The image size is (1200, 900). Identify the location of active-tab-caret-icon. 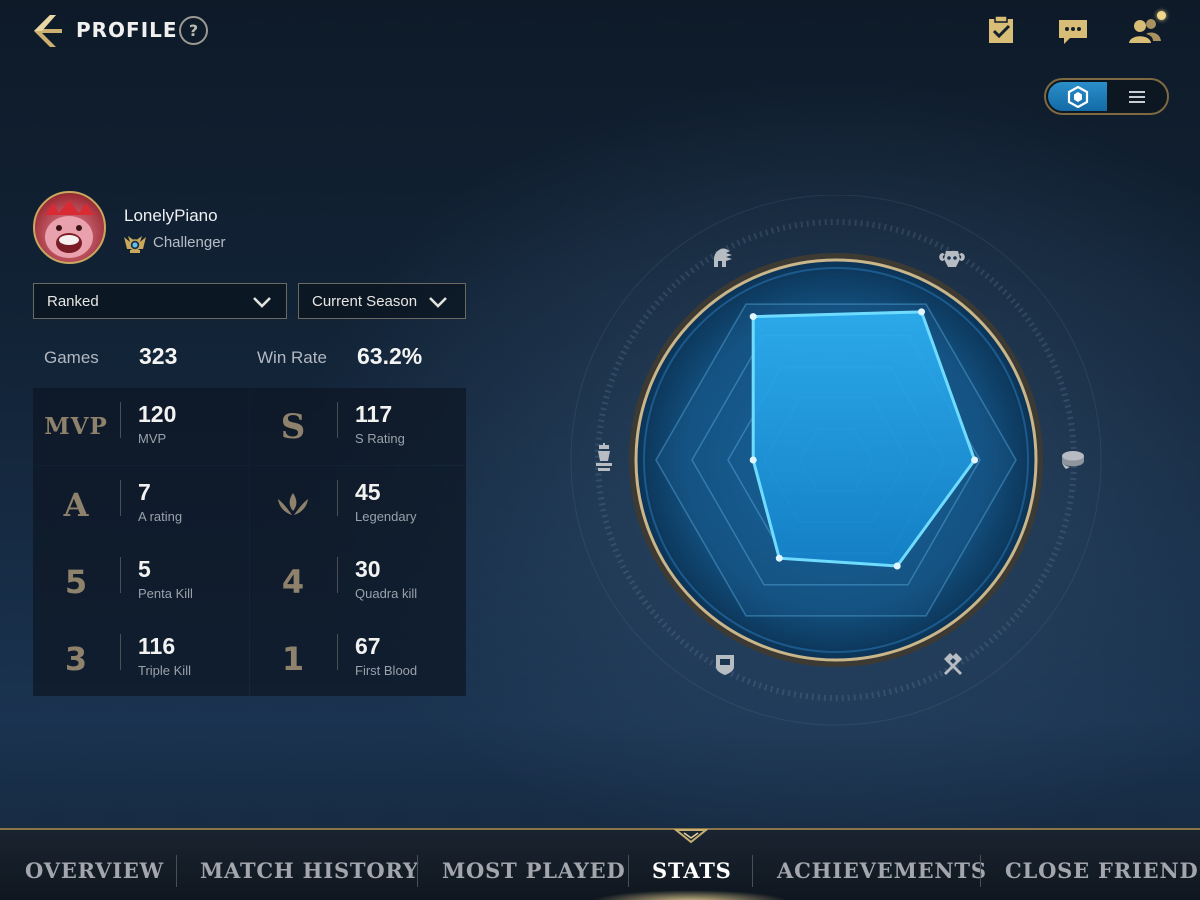
(691, 836).